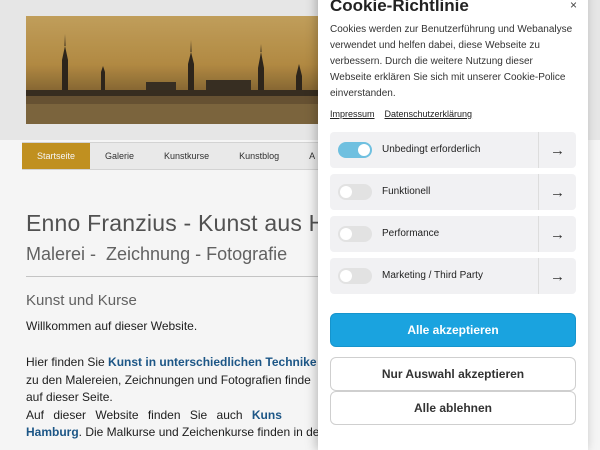  Describe the element at coordinates (399, 7) in the screenshot. I see `cookie-title: Cookie-Richtlinie` at that location.